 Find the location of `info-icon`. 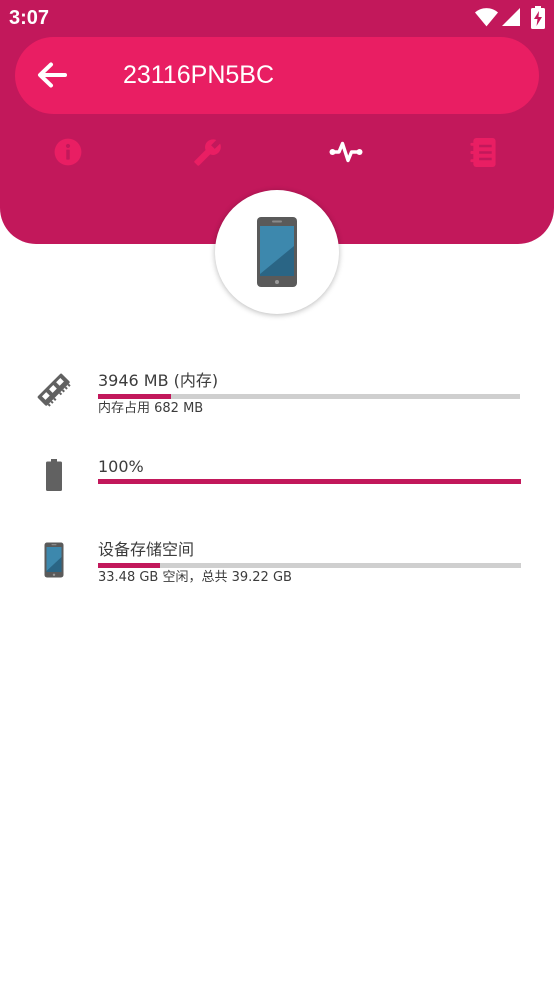

info-icon is located at coordinates (68, 152).